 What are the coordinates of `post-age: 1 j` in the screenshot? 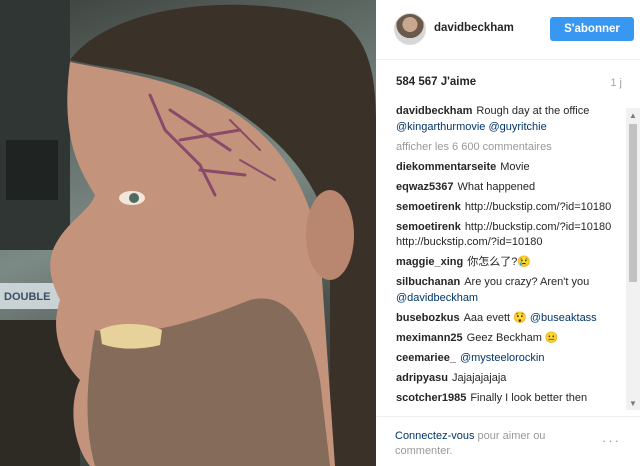 It's located at (616, 83).